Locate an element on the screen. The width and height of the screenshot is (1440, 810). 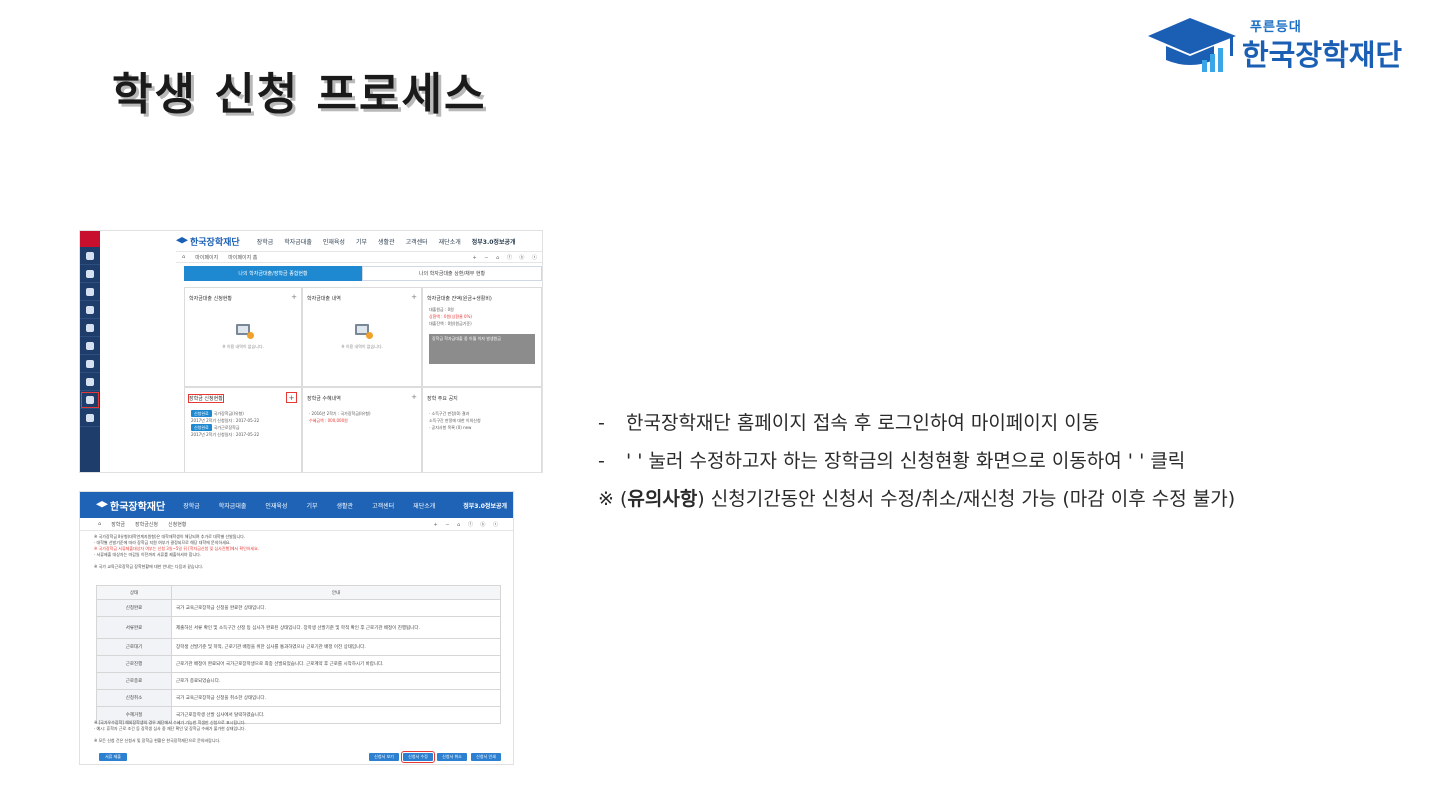
submit-docs-button: 서류 제출 is located at coordinates (113, 757).